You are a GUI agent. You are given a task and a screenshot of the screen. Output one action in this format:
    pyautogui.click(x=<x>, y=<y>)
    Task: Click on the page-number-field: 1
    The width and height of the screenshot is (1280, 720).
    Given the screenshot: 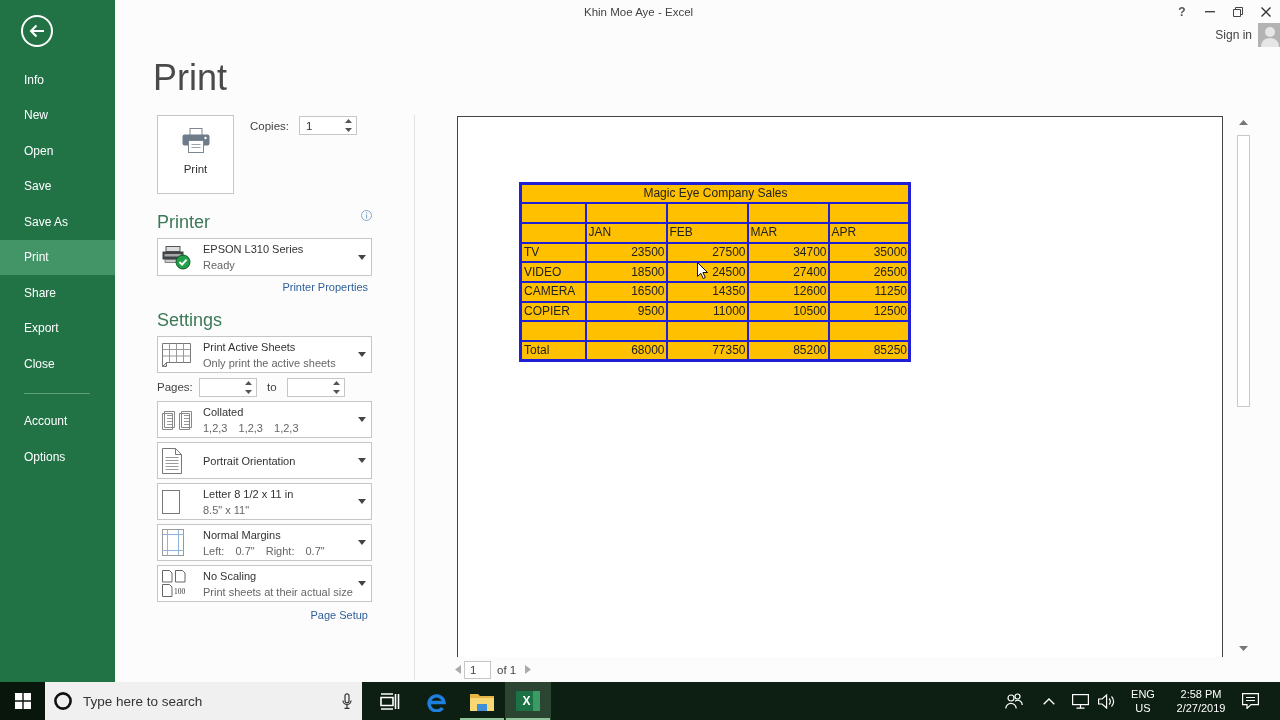 What is the action you would take?
    pyautogui.click(x=477, y=669)
    